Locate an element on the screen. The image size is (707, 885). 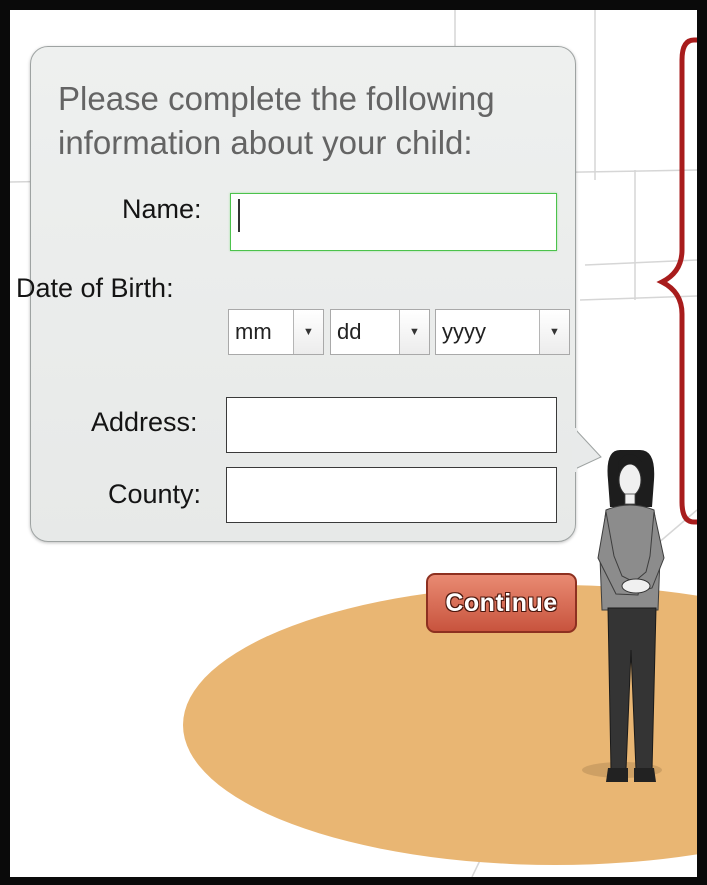
name-label: Name: is located at coordinates (162, 209).